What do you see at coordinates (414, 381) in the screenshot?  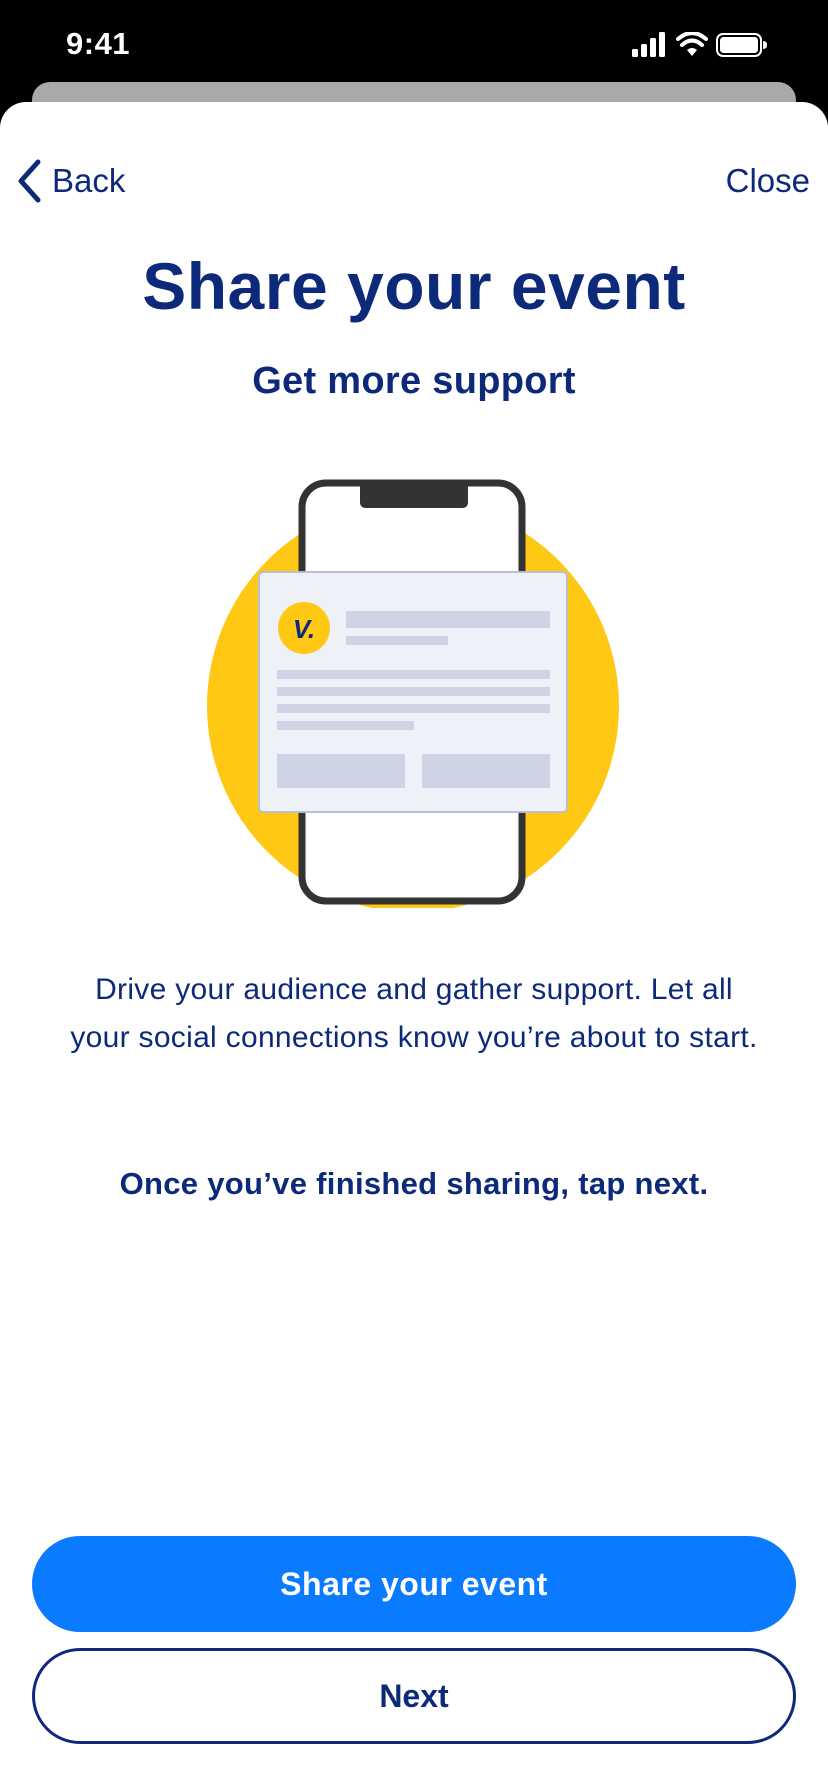 I see `page-subtitle: Get more support` at bounding box center [414, 381].